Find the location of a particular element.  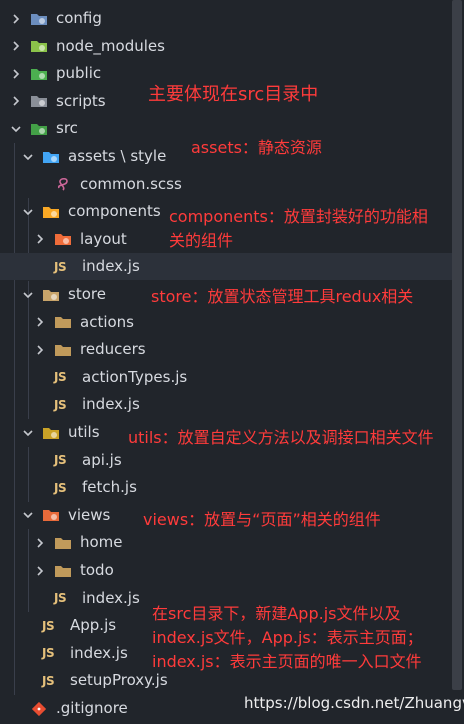

tree-item-label: store is located at coordinates (87, 294).